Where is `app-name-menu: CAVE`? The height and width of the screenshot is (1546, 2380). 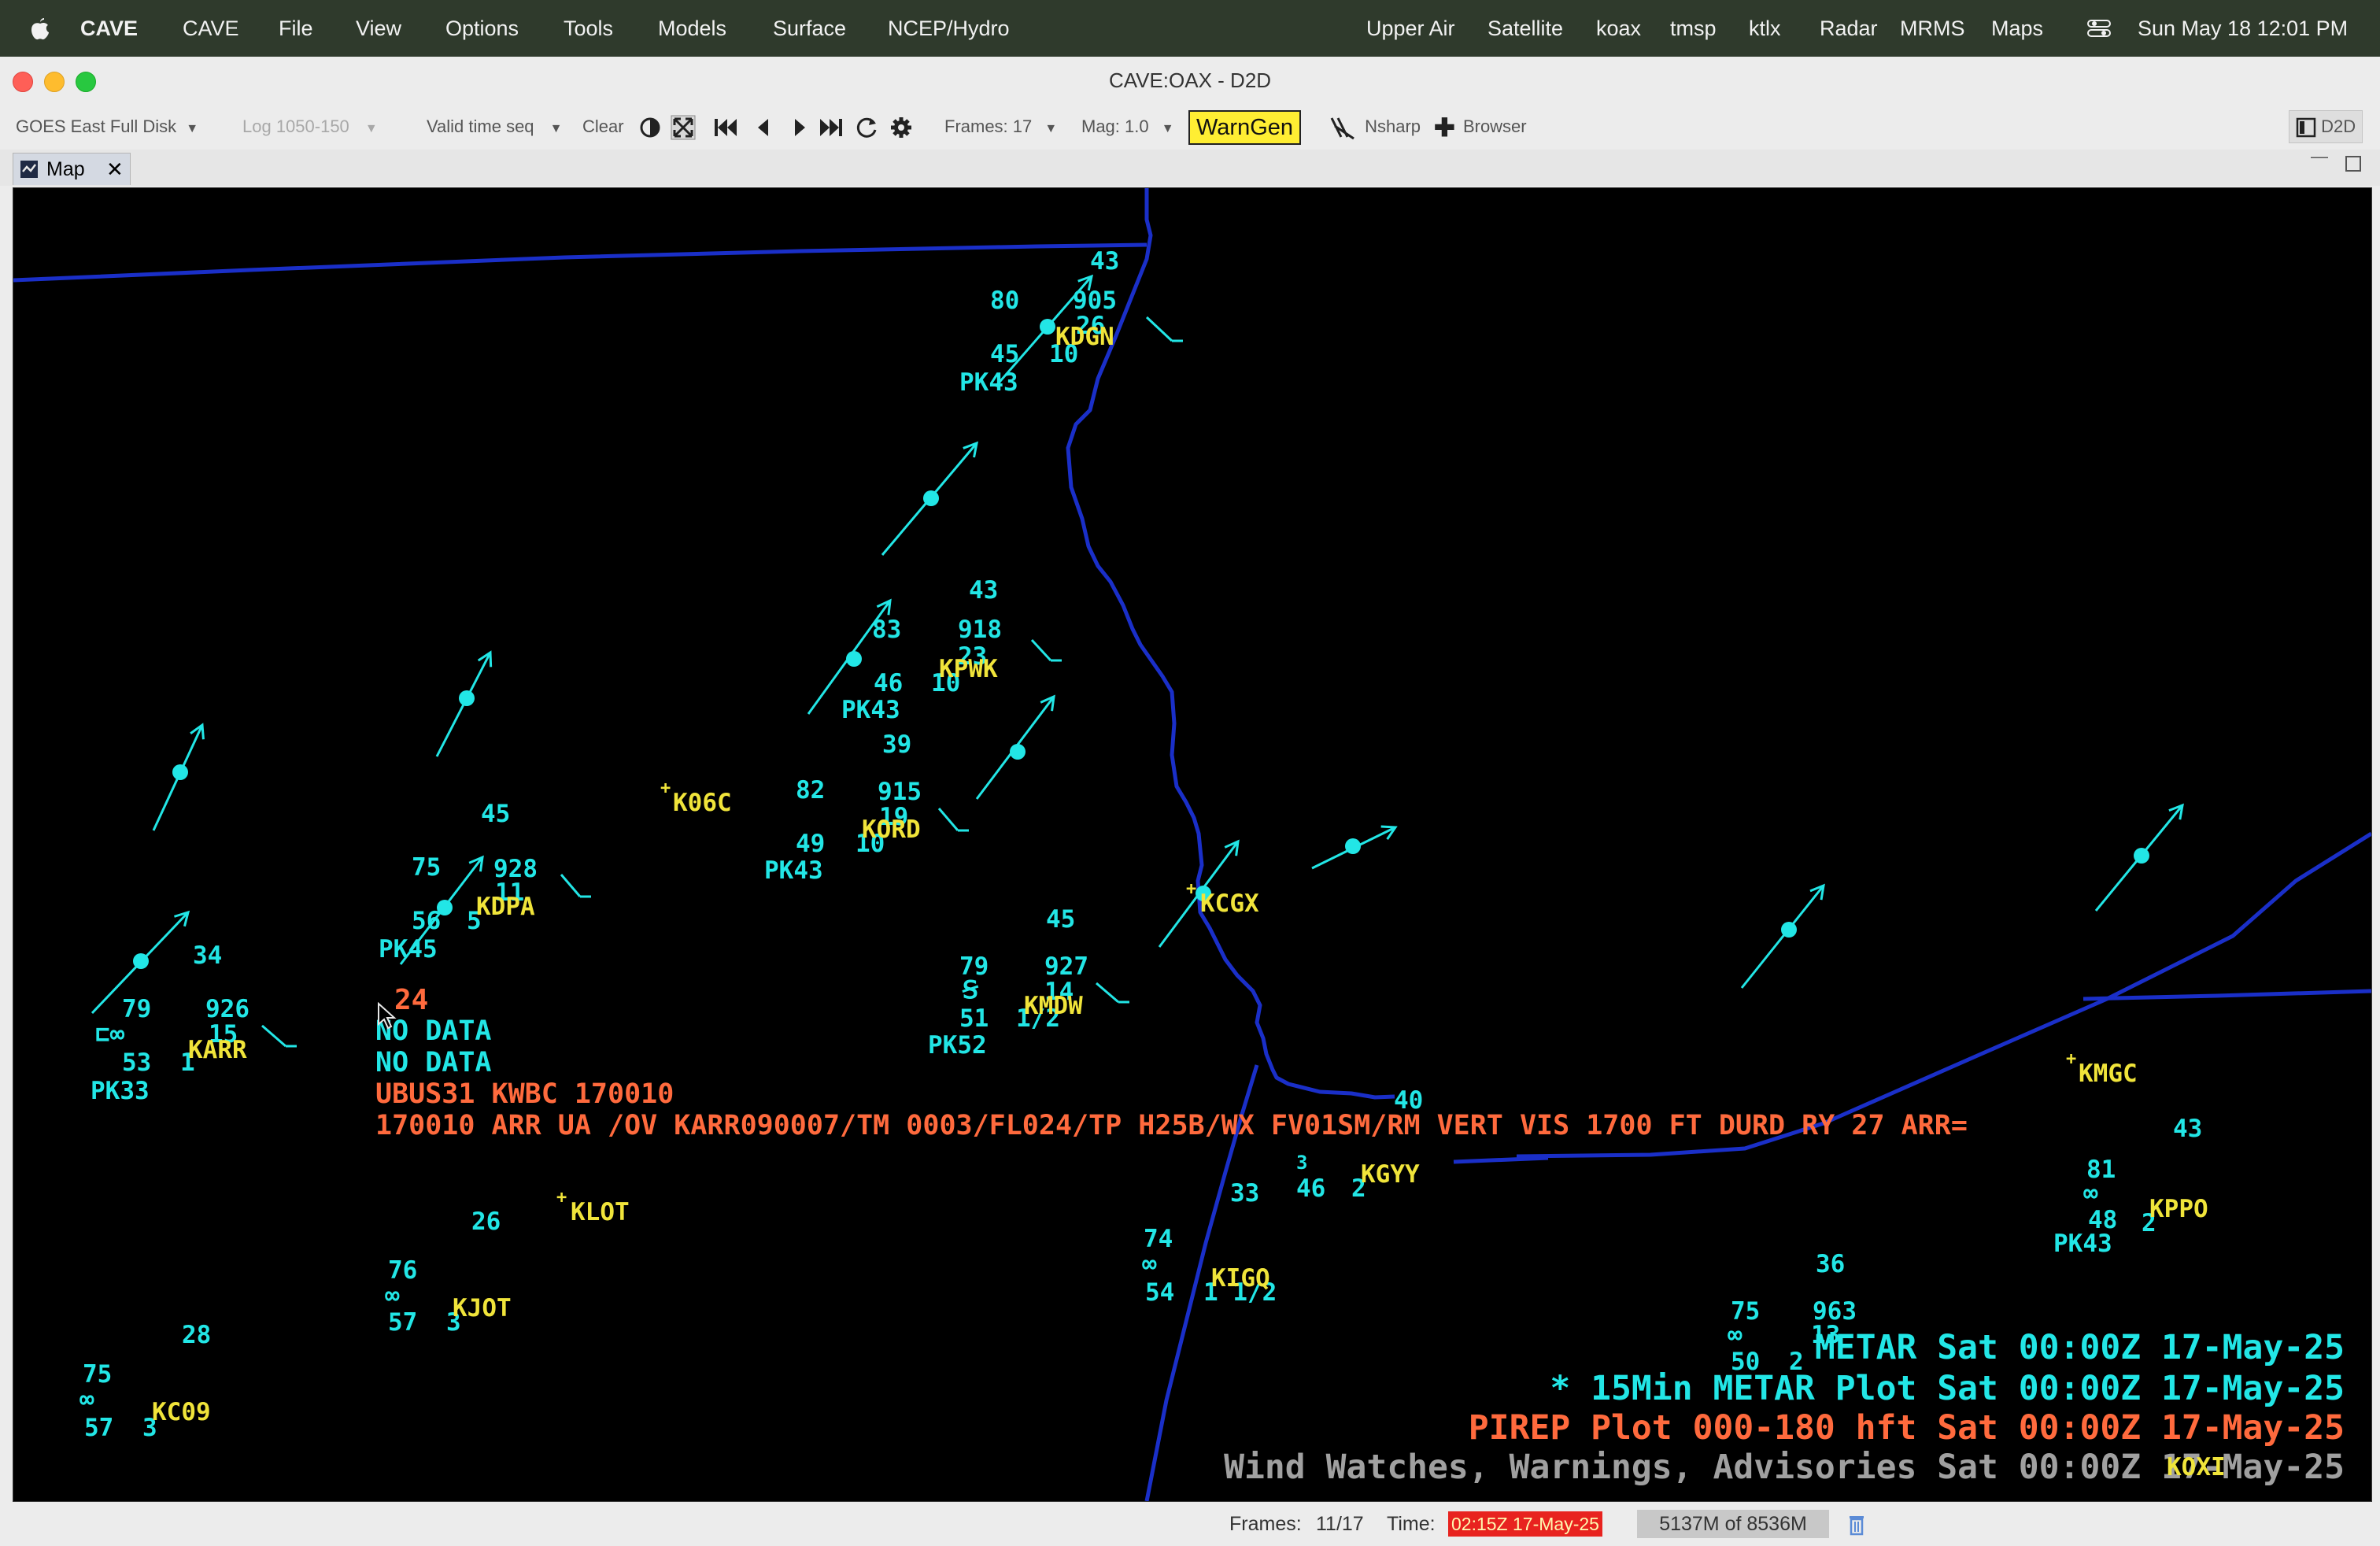
app-name-menu: CAVE is located at coordinates (109, 28).